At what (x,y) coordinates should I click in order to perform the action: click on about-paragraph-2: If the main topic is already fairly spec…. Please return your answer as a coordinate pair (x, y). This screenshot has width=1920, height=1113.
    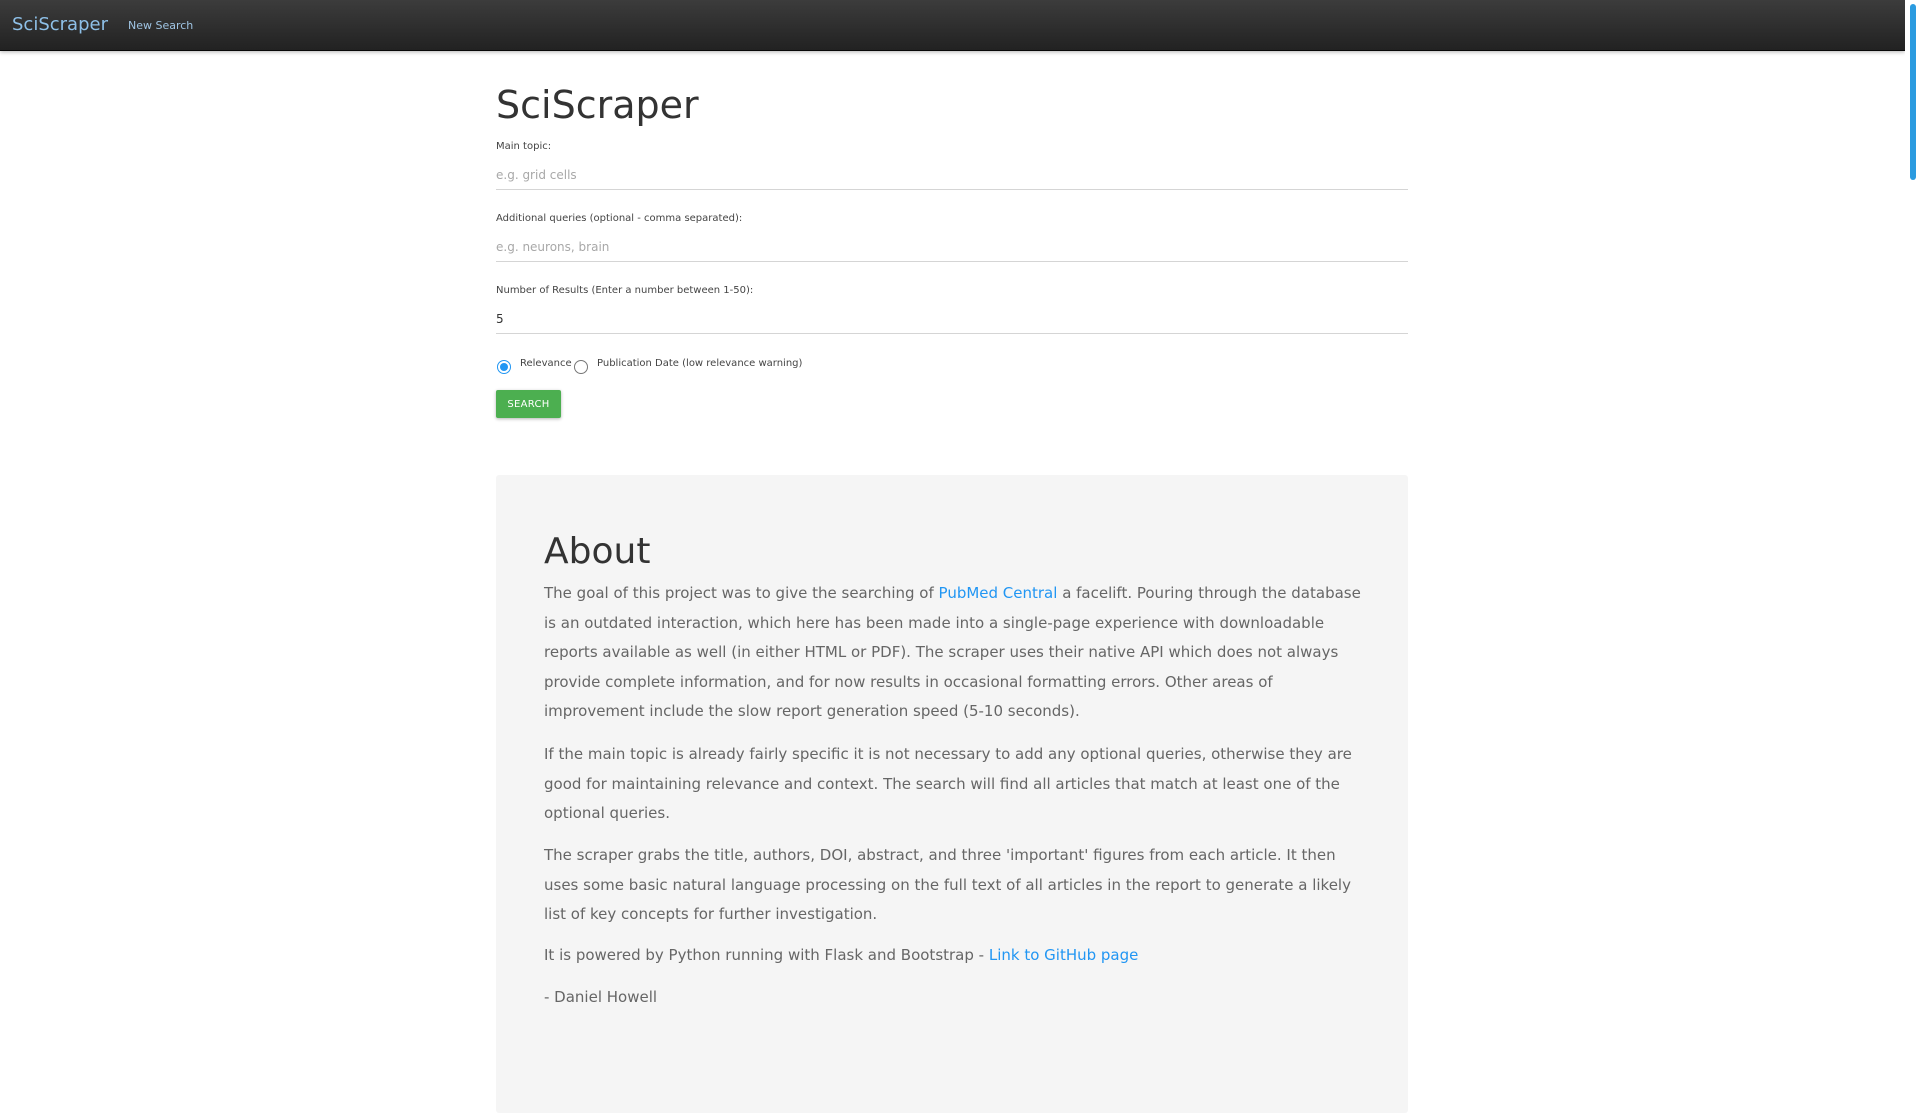
    Looking at the image, I should click on (948, 783).